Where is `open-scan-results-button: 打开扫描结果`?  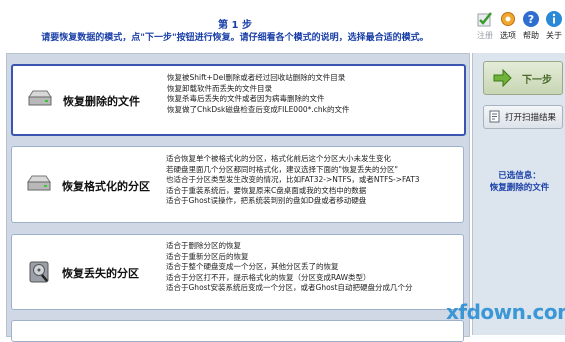 open-scan-results-button: 打开扫描结果 is located at coordinates (523, 117).